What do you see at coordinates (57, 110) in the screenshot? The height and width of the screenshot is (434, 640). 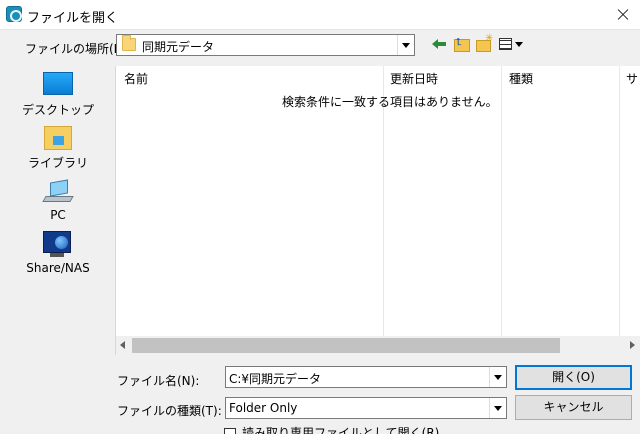 I see `place-label: デスクトップ` at bounding box center [57, 110].